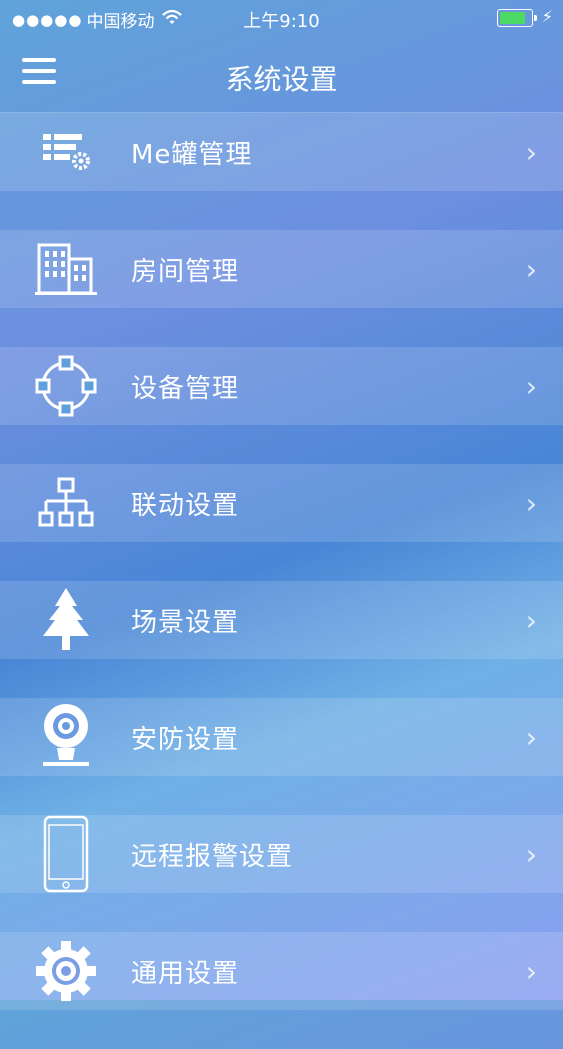  I want to click on phone-icon, so click(66, 854).